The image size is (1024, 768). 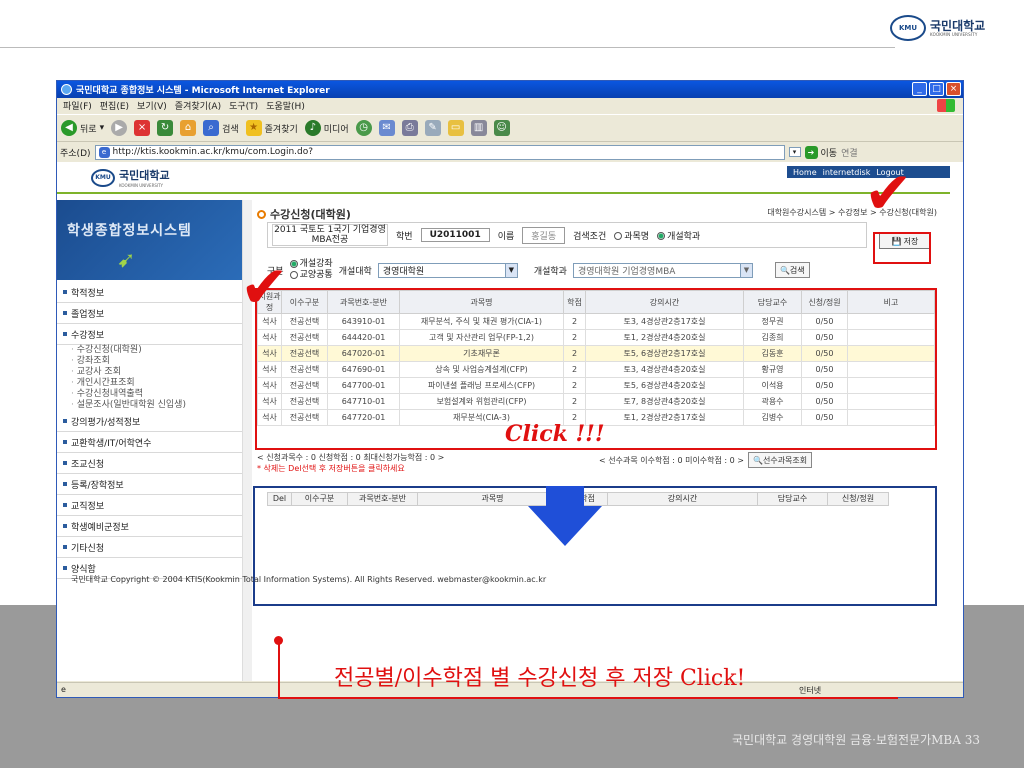 What do you see at coordinates (149, 313) in the screenshot?
I see `sidebar-item-graduation: 졸업정보` at bounding box center [149, 313].